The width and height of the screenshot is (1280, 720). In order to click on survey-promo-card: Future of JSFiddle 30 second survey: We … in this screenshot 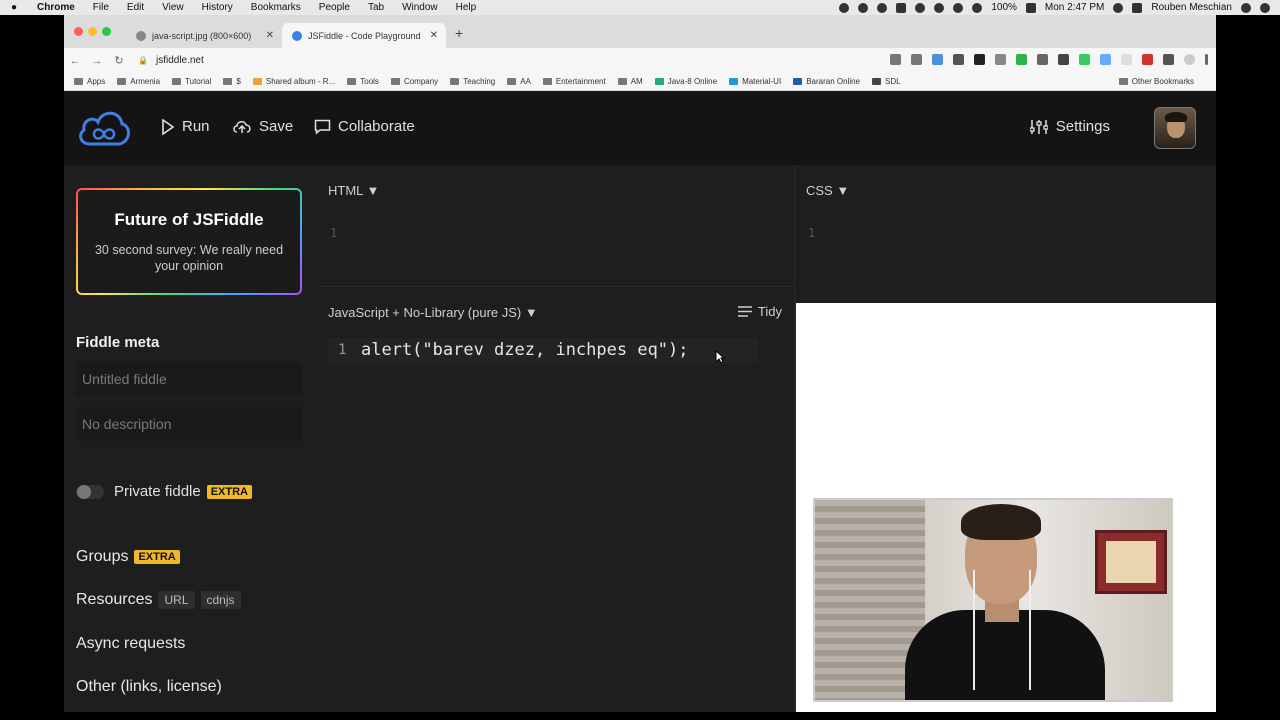, I will do `click(189, 241)`.